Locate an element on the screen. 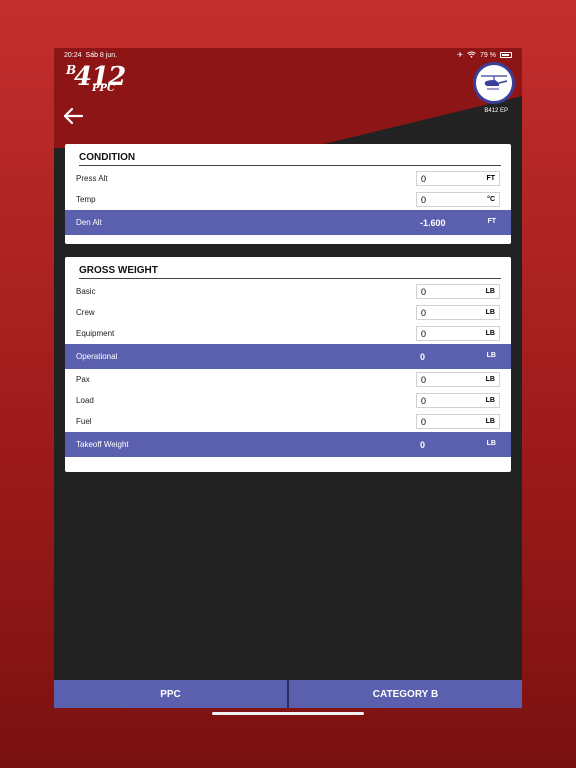 The height and width of the screenshot is (768, 576). press-alt-row: Press Alt 0 FT is located at coordinates (288, 178).